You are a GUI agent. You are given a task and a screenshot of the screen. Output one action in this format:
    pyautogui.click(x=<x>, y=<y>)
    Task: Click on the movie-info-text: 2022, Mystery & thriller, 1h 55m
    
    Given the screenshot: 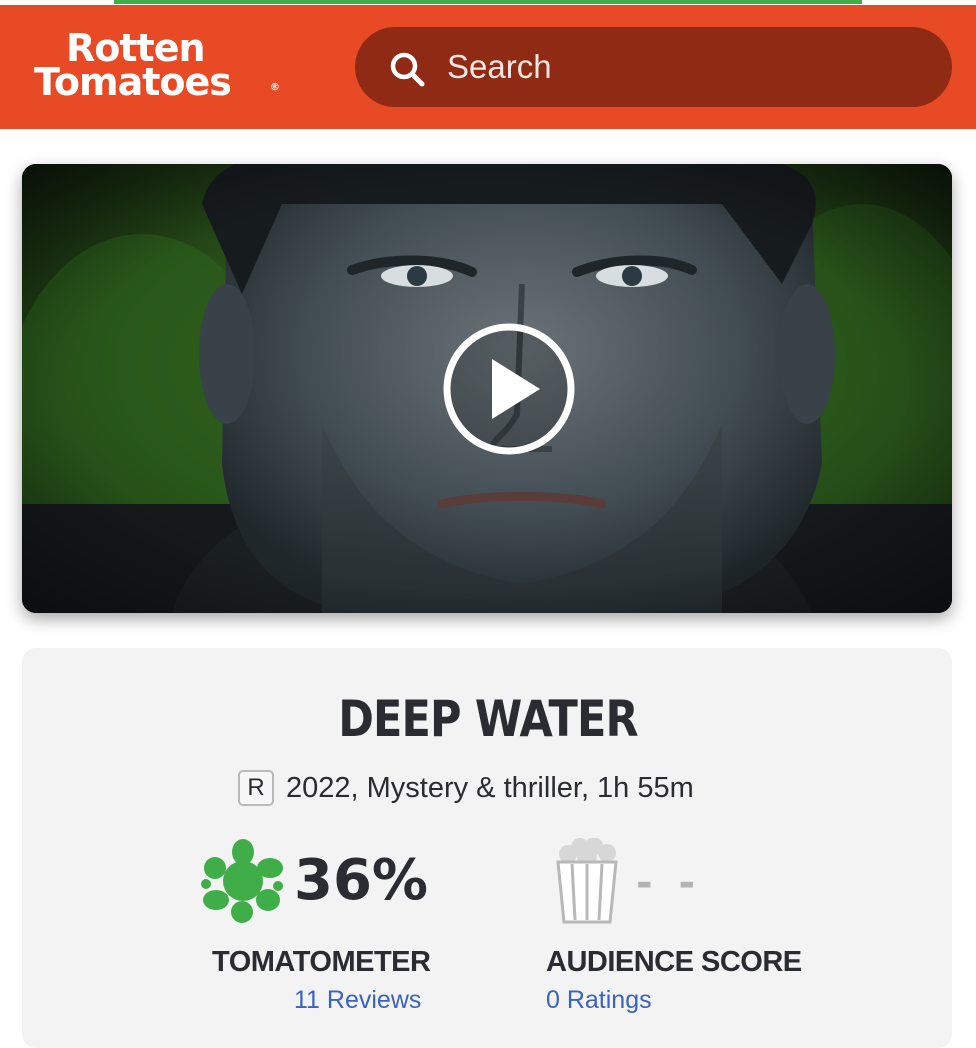 What is the action you would take?
    pyautogui.click(x=490, y=787)
    